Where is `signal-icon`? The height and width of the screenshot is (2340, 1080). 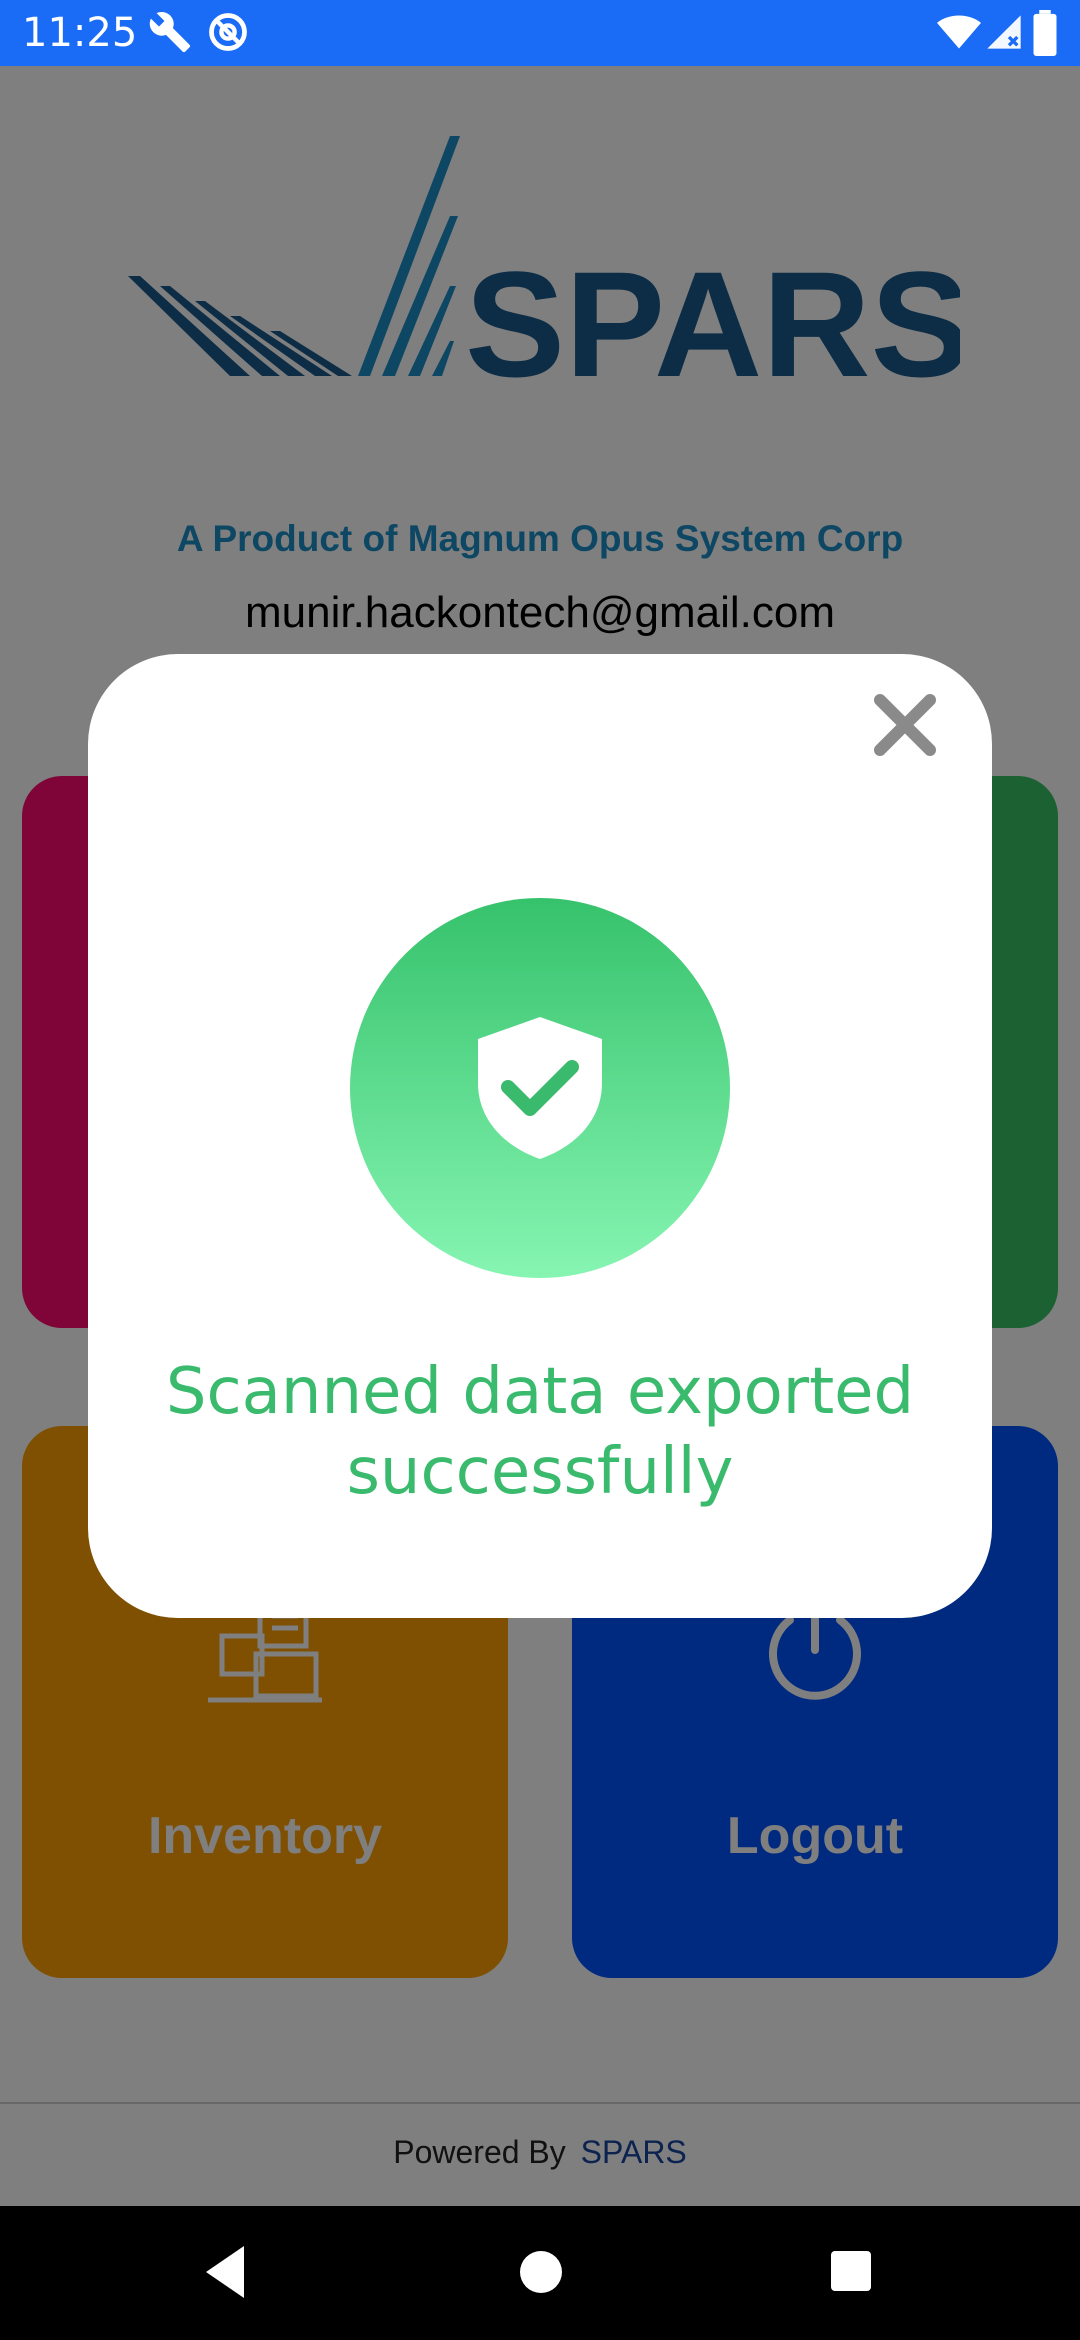
signal-icon is located at coordinates (1004, 32).